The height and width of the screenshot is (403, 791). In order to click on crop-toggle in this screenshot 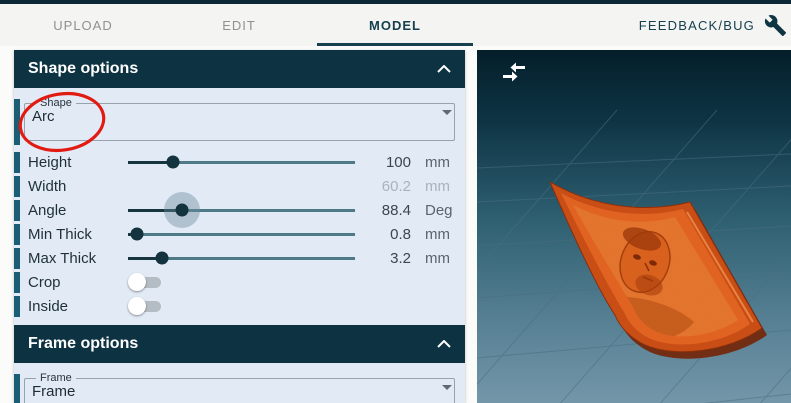, I will do `click(146, 282)`.